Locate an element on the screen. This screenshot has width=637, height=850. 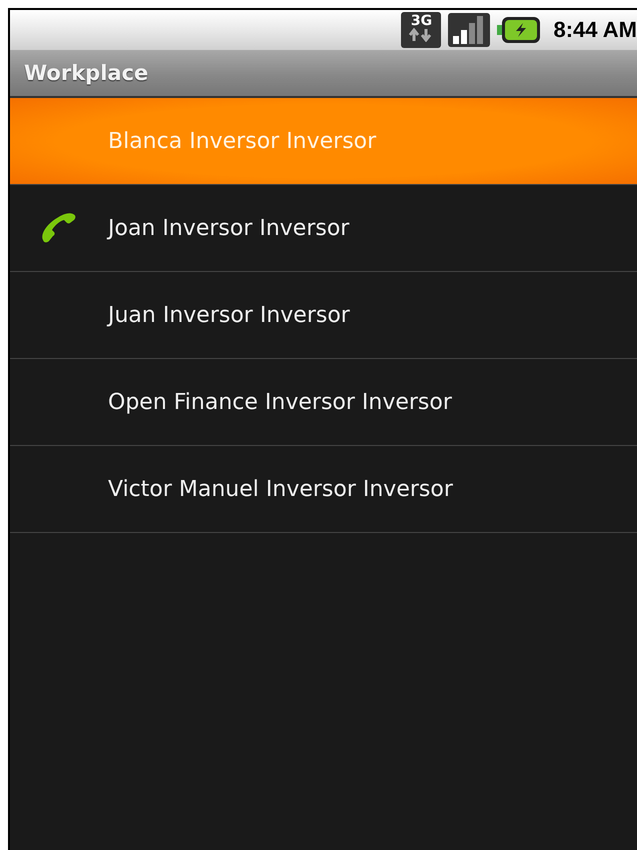
network-type: 3G is located at coordinates (421, 21).